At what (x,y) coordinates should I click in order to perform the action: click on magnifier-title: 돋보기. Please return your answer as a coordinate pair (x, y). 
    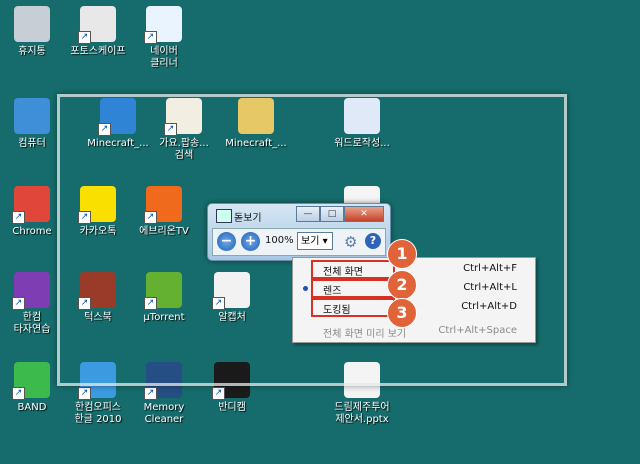
    Looking at the image, I should click on (248, 218).